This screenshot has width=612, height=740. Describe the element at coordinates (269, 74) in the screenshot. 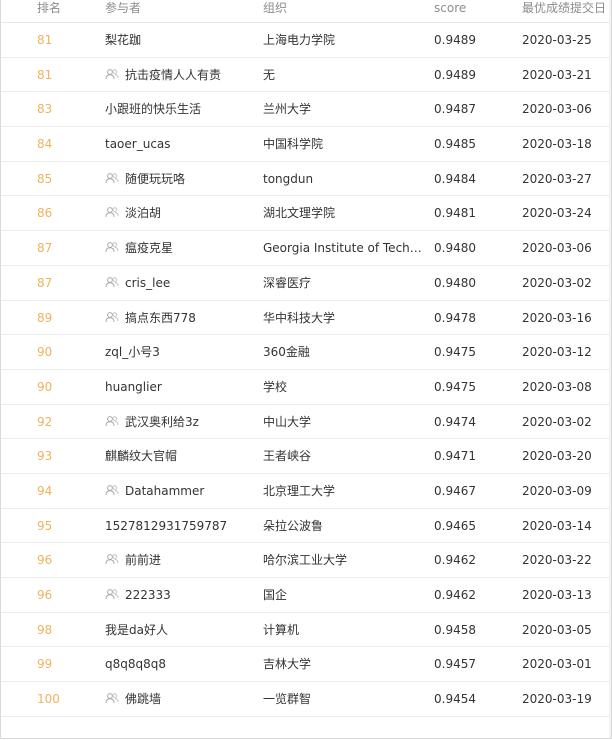

I see `org-cell: 无` at that location.